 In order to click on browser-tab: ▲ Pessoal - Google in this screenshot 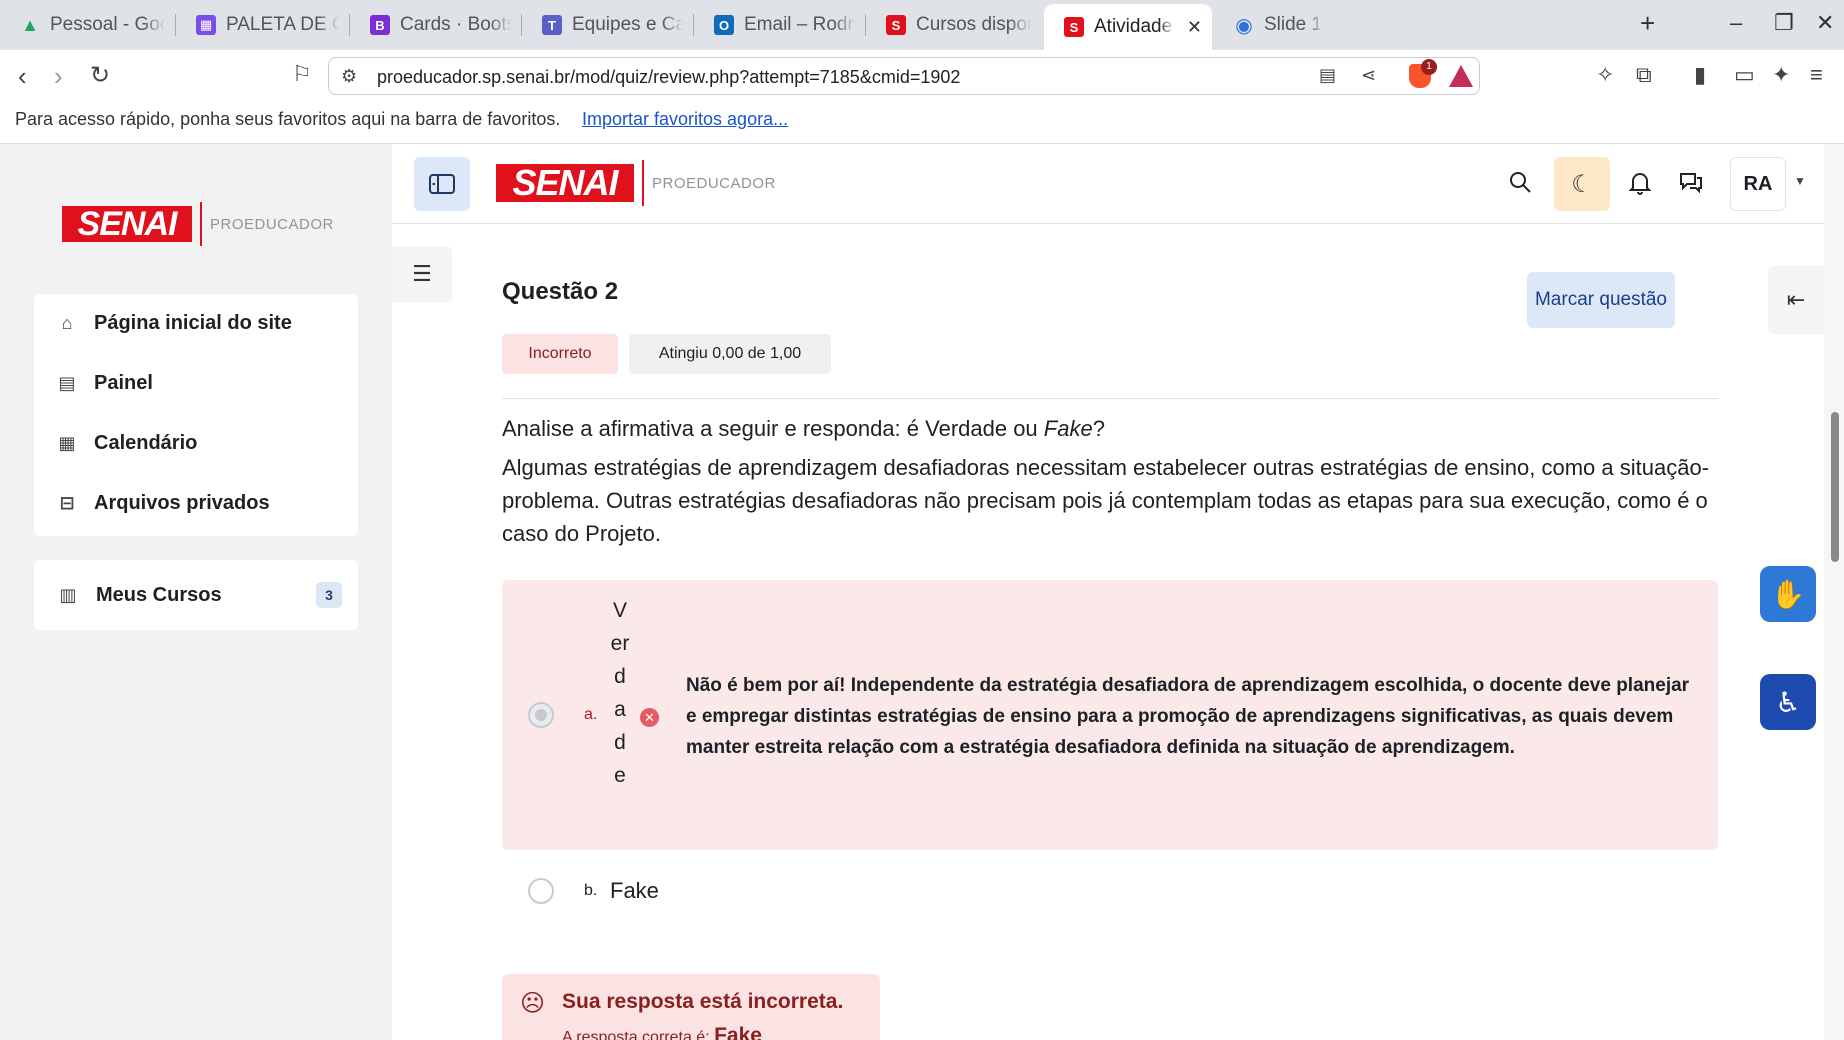, I will do `click(88, 25)`.